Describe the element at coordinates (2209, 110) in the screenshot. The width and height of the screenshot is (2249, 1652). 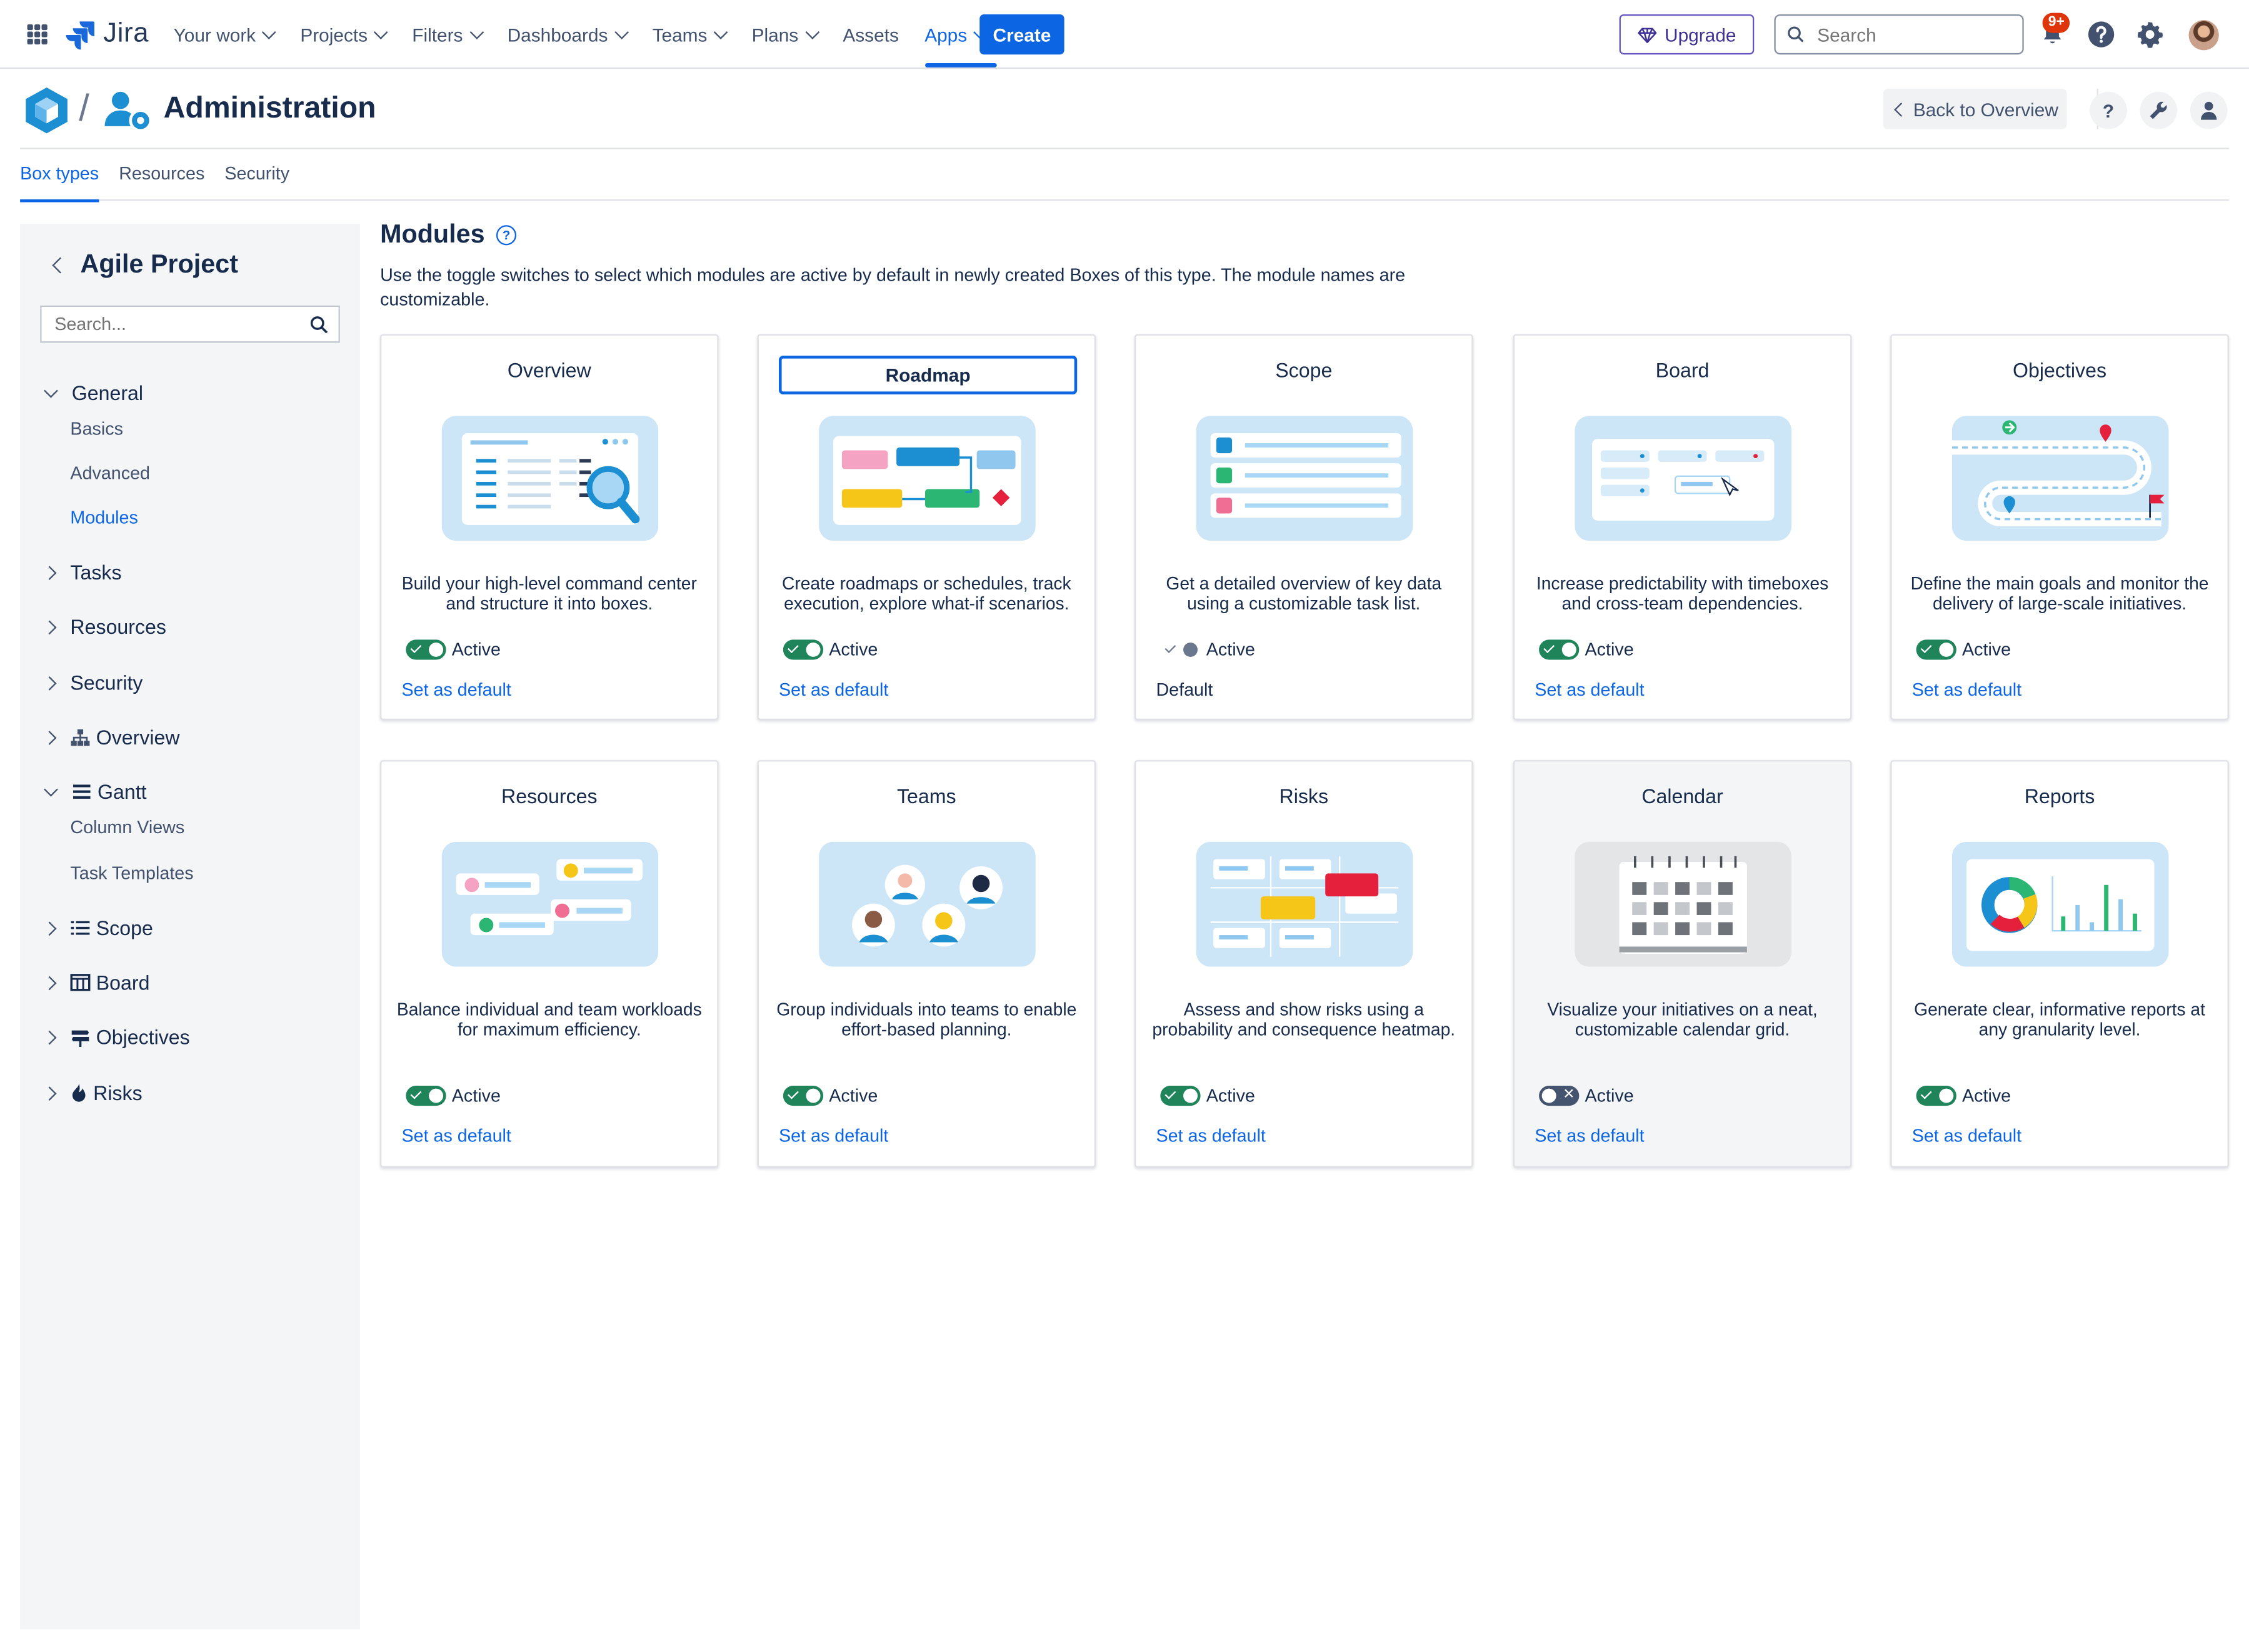
I see `person-icon` at that location.